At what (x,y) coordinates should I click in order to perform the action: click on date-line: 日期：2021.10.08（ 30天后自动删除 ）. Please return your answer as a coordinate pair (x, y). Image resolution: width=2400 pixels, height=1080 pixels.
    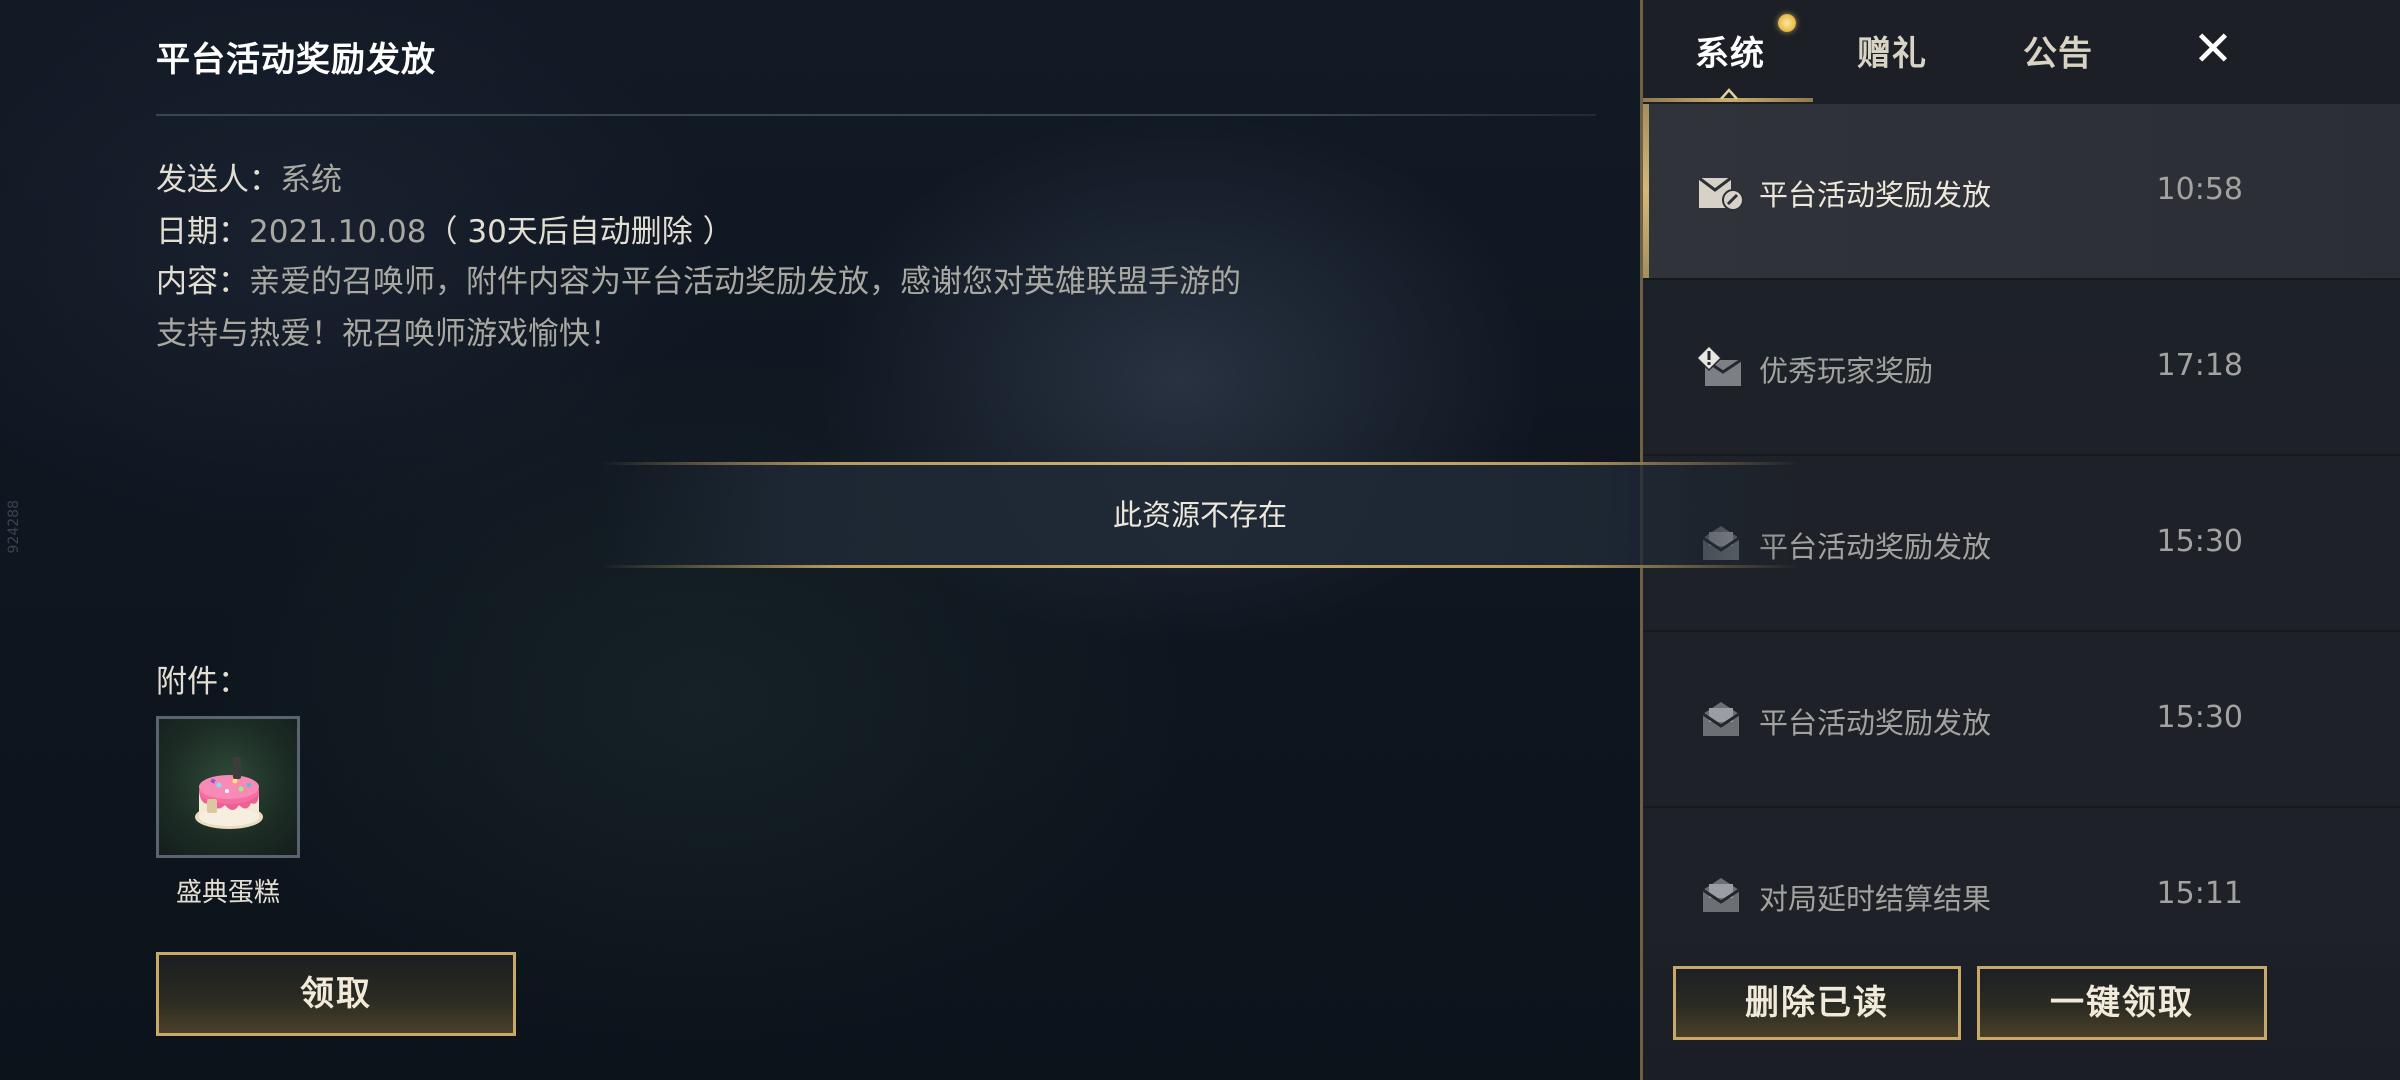
    Looking at the image, I should click on (445, 228).